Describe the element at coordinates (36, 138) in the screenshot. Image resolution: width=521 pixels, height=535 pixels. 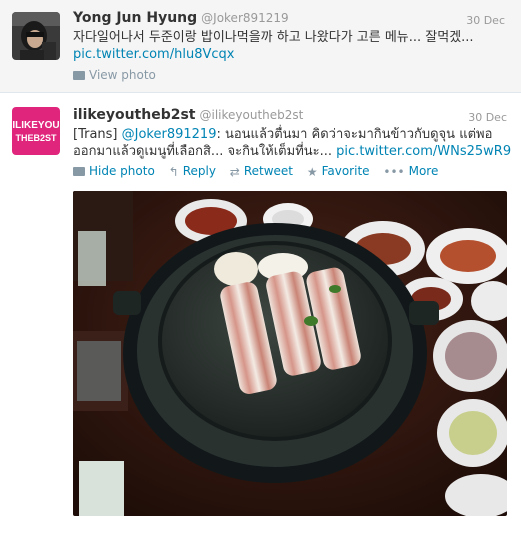
I see `avatar-text-line2: THEB2ST` at that location.